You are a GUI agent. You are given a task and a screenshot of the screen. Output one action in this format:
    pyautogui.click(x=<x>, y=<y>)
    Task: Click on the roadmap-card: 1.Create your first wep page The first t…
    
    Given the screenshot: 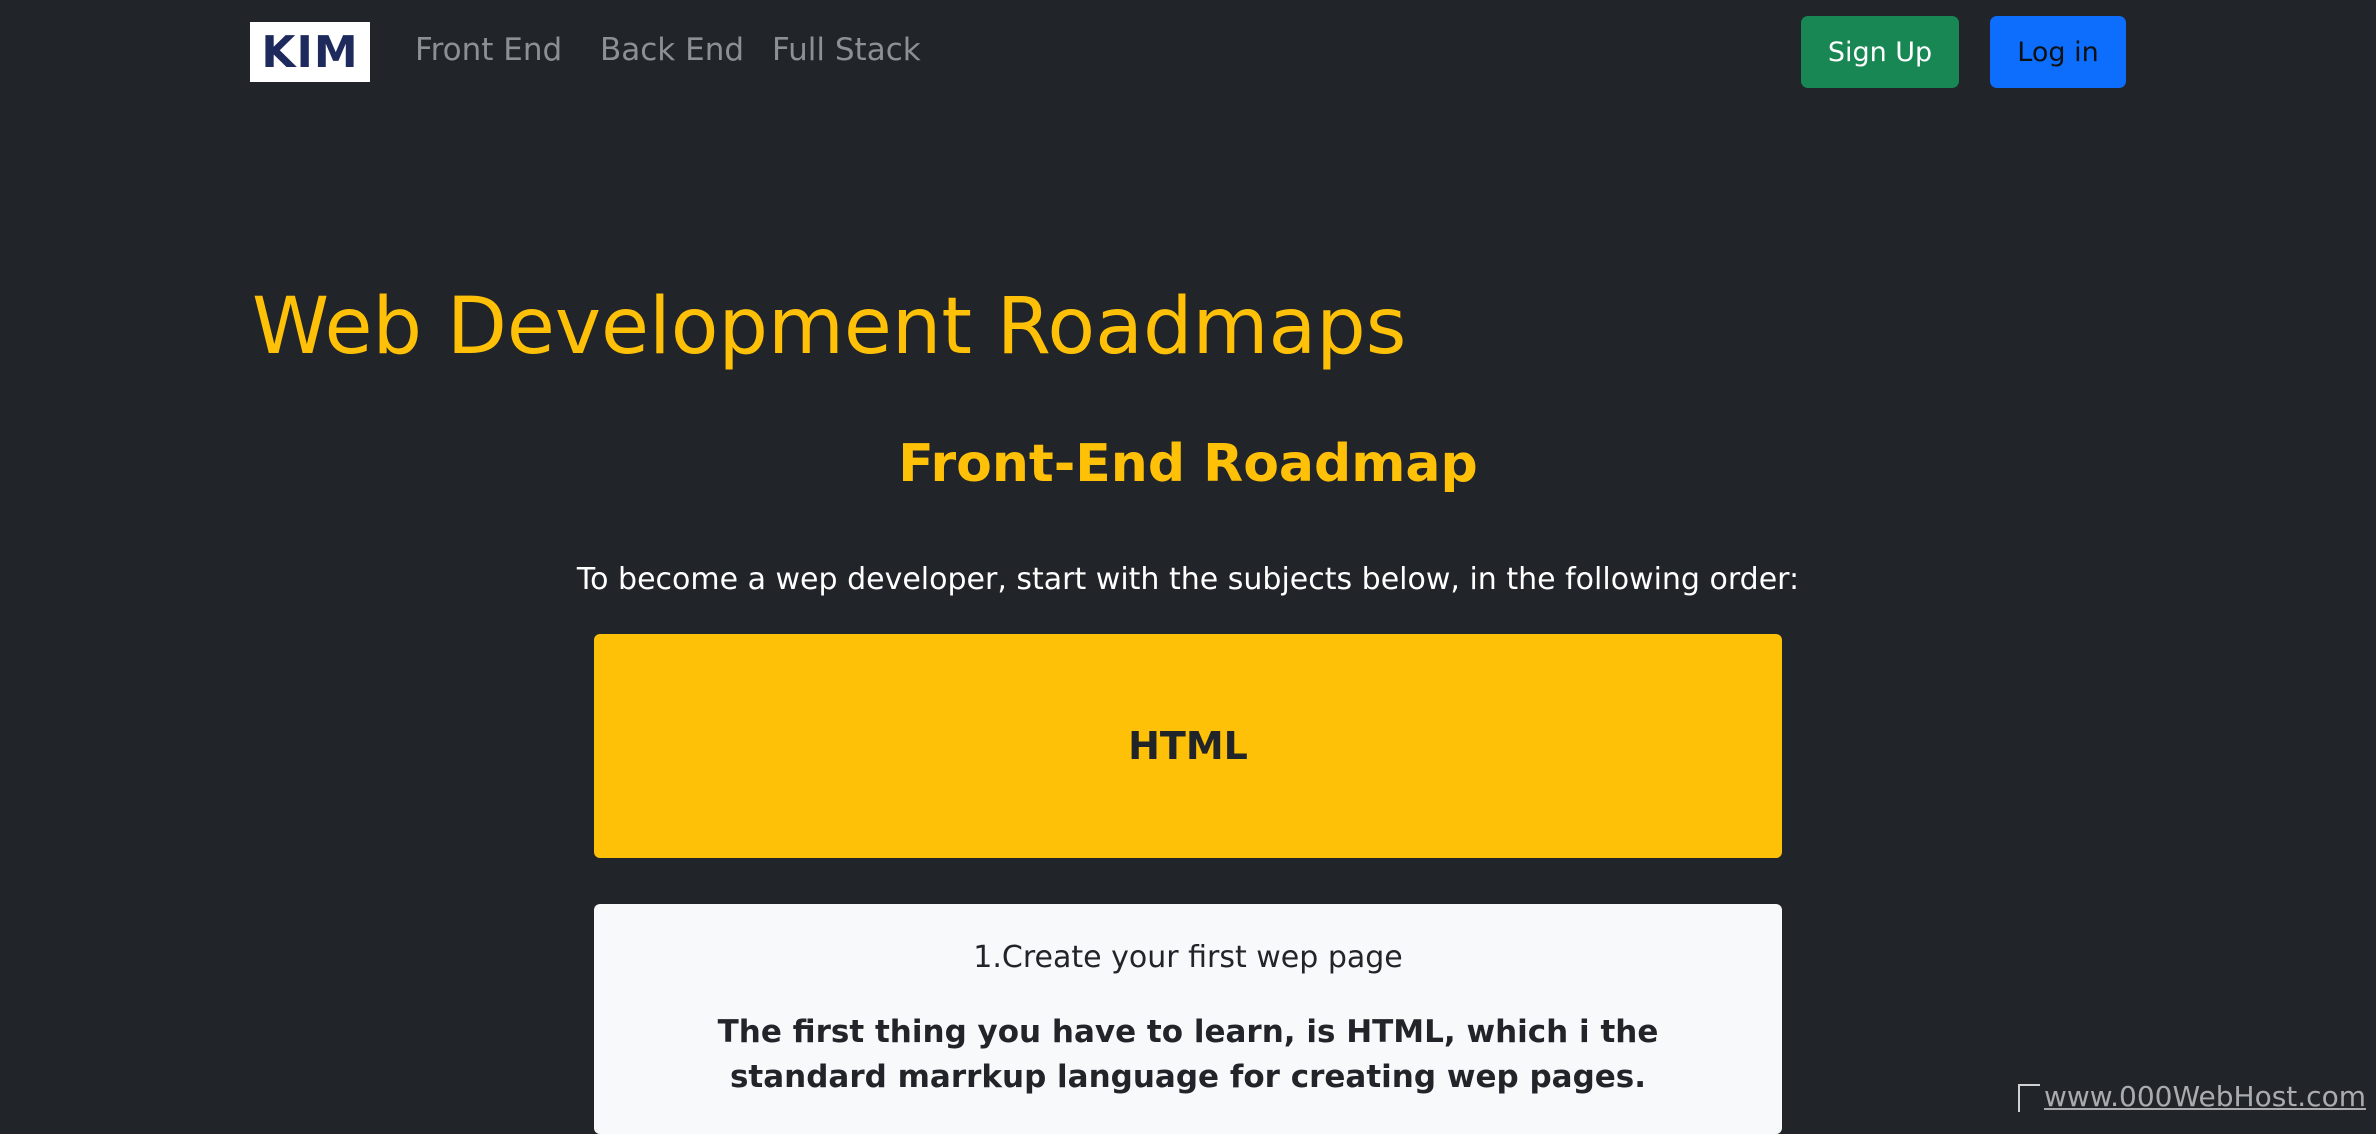 What is the action you would take?
    pyautogui.click(x=1188, y=1019)
    